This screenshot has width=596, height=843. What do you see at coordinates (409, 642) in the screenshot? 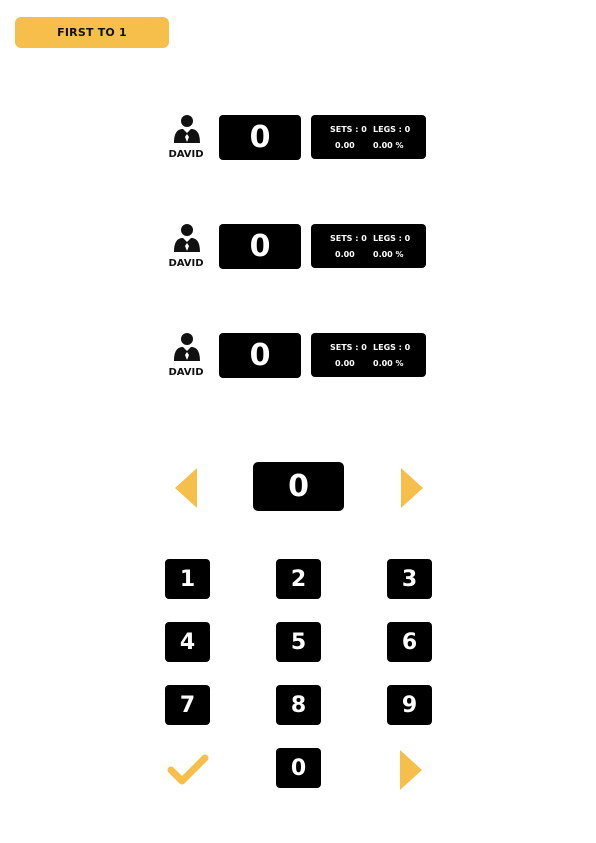
I see `key-6: 6` at bounding box center [409, 642].